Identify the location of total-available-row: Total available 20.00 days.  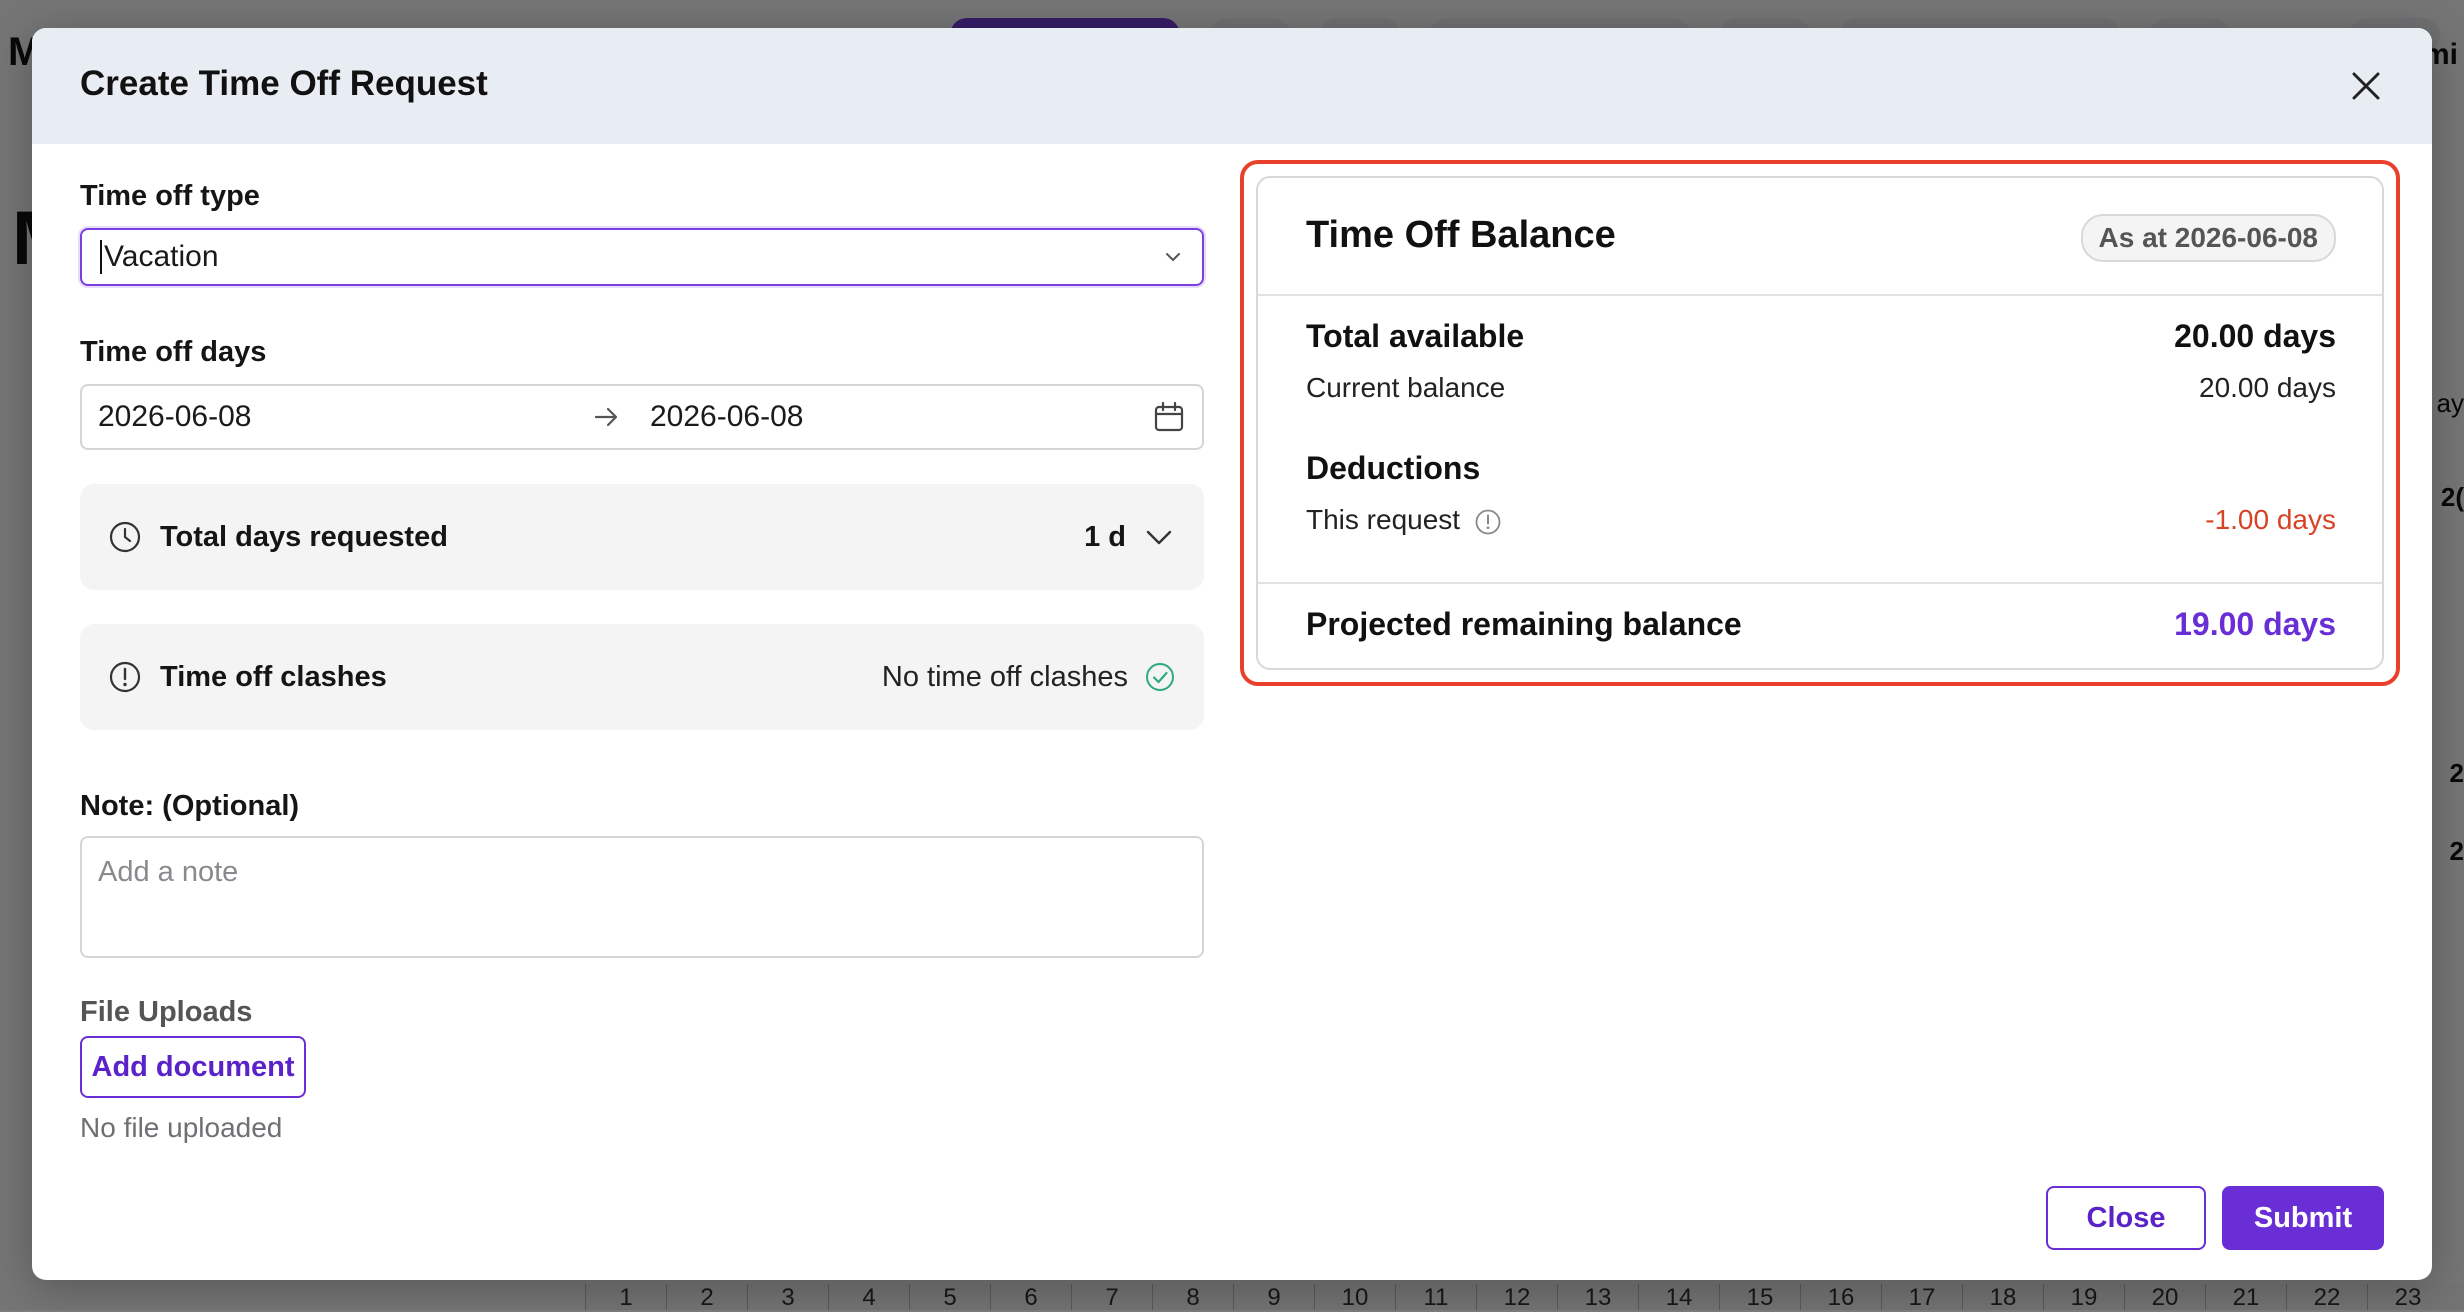
(1821, 336).